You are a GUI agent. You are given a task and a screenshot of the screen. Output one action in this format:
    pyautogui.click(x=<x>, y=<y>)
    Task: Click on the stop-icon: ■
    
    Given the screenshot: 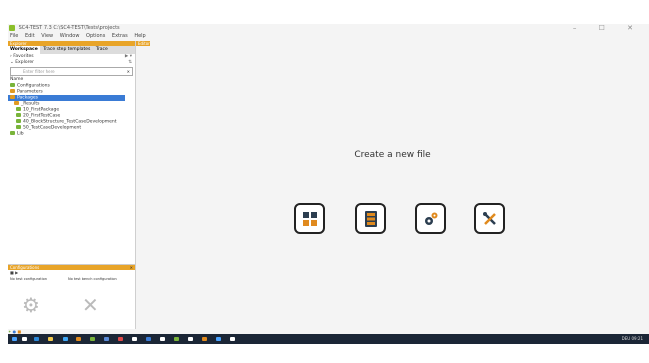 What is the action you would take?
    pyautogui.click(x=12, y=272)
    